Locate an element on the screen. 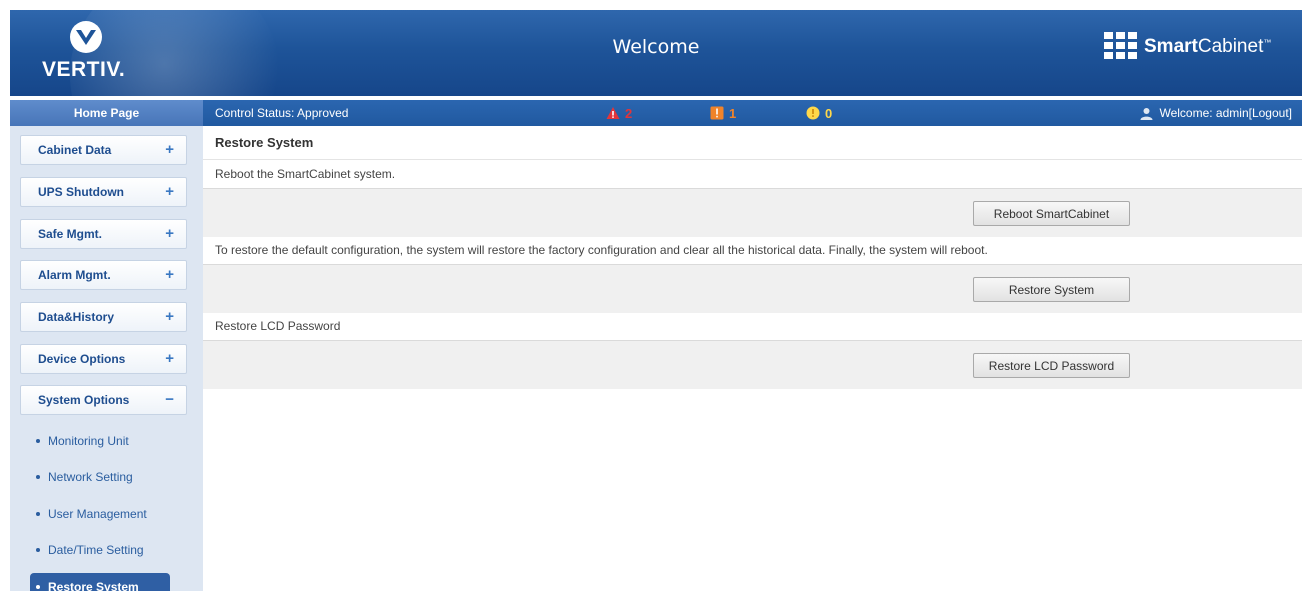 The height and width of the screenshot is (591, 1302). smartcabinet-logo-text: SmartCabinet™ is located at coordinates (1208, 46).